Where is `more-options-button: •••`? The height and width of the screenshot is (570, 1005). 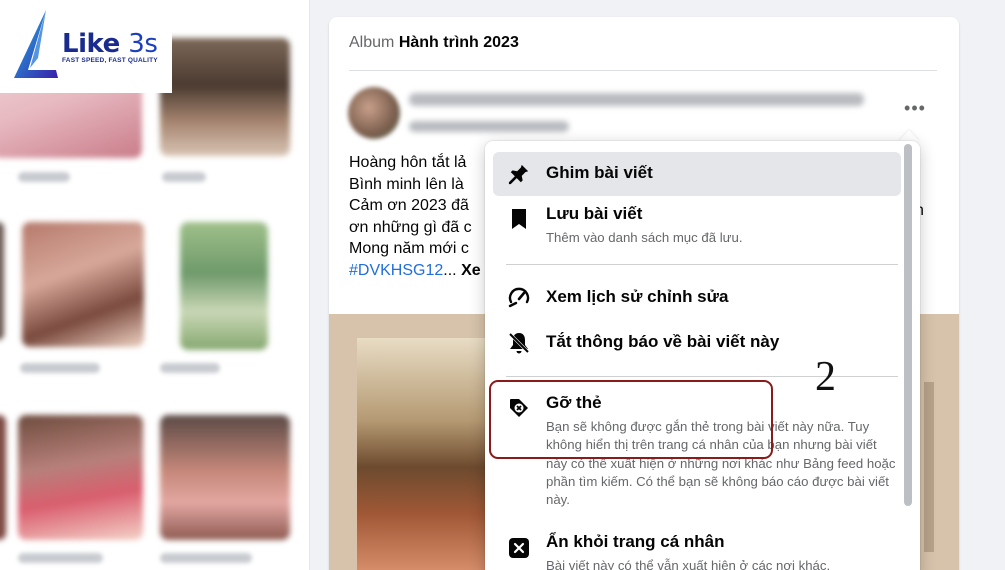 more-options-button: ••• is located at coordinates (915, 110).